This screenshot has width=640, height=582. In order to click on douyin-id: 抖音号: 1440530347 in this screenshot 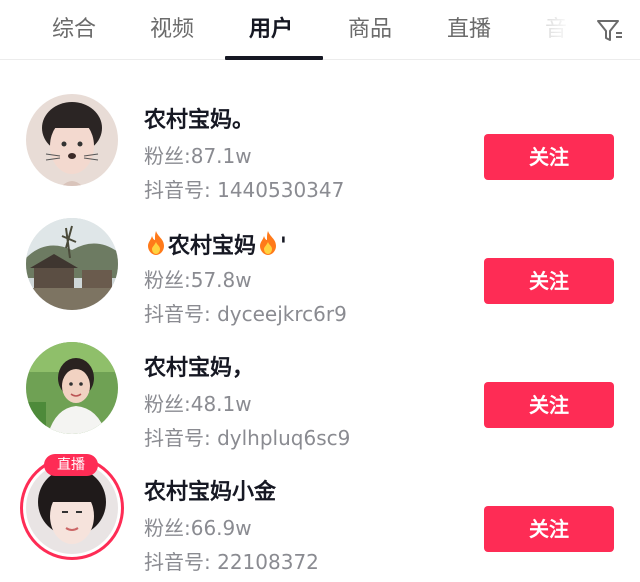, I will do `click(244, 190)`.